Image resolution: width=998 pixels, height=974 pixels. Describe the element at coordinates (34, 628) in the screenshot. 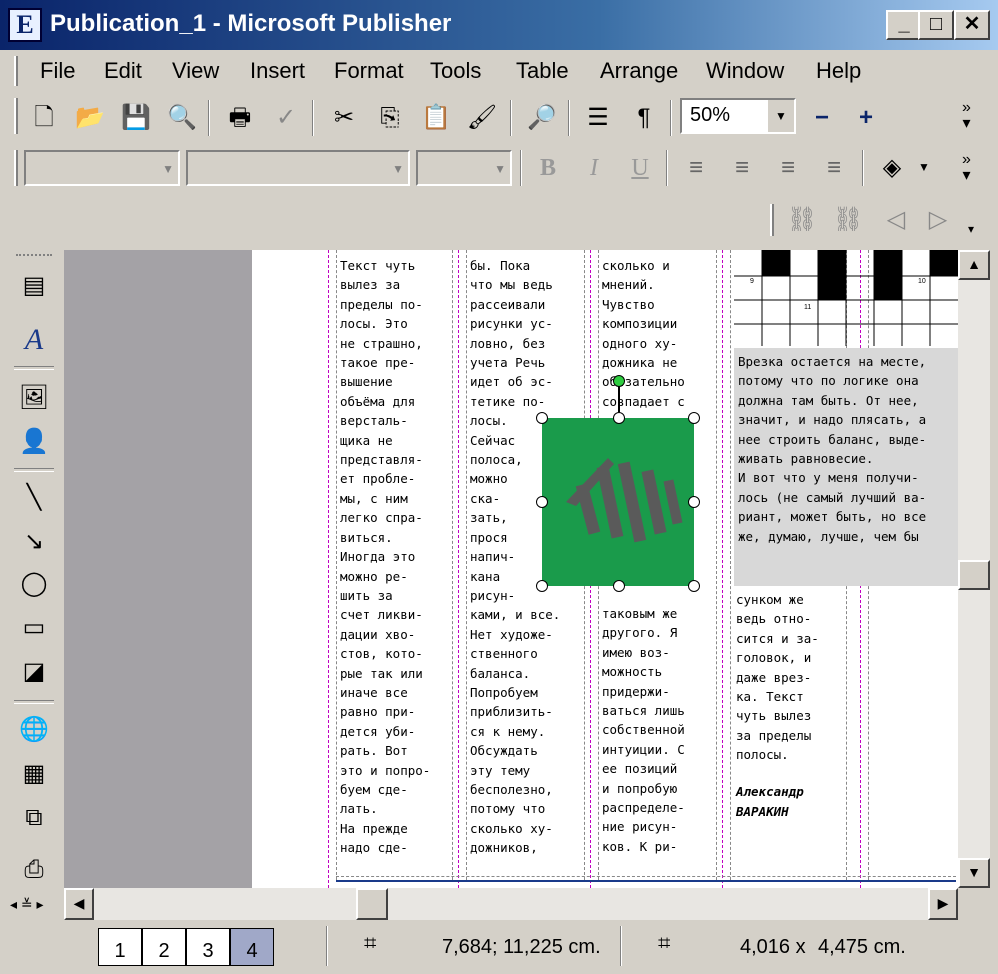

I see `rectangle-tool-icon: ▭` at that location.